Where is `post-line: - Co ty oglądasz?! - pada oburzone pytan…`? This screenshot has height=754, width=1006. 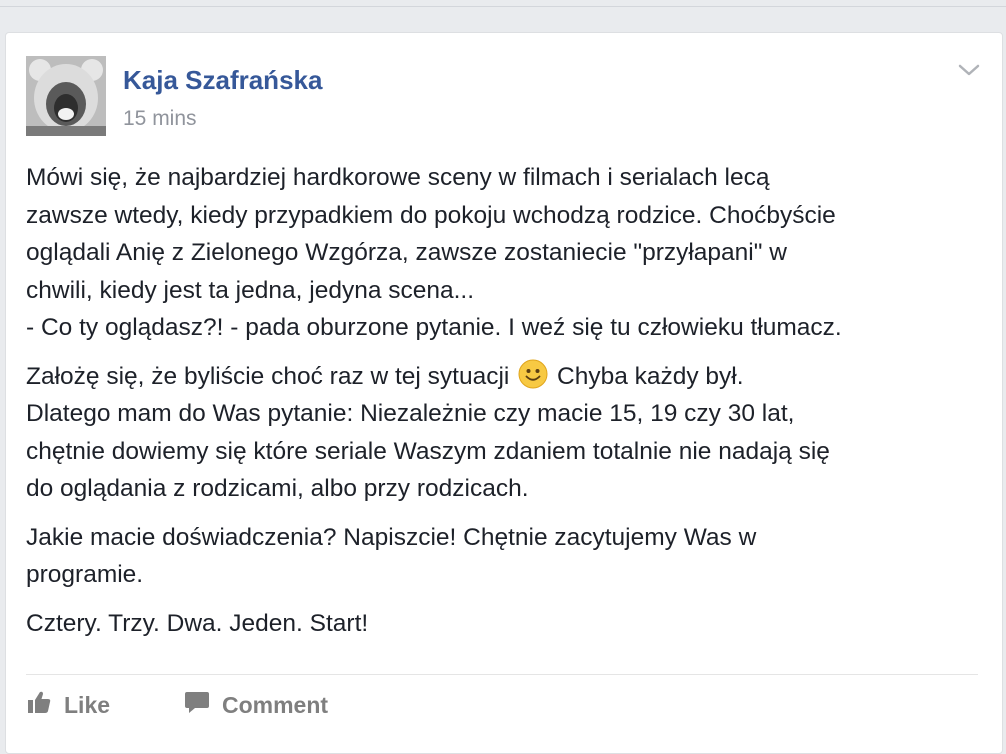 post-line: - Co ty oglądasz?! - pada oburzone pytan… is located at coordinates (434, 327).